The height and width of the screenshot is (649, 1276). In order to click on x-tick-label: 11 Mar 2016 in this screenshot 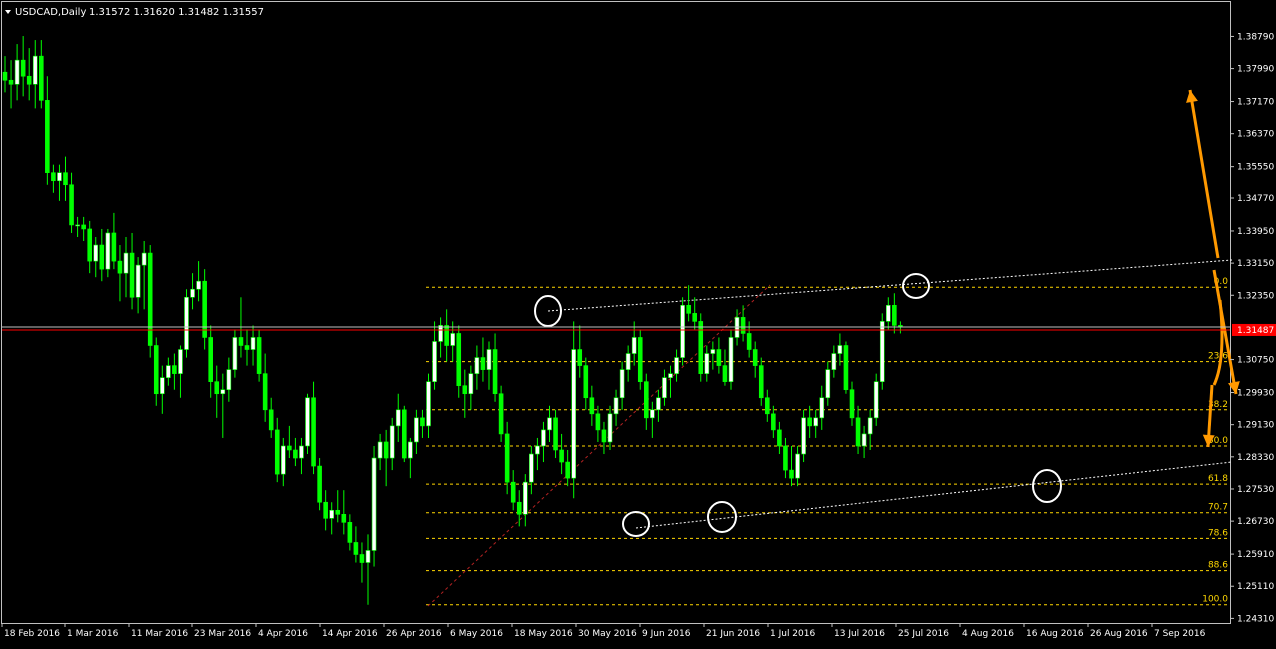, I will do `click(159, 634)`.